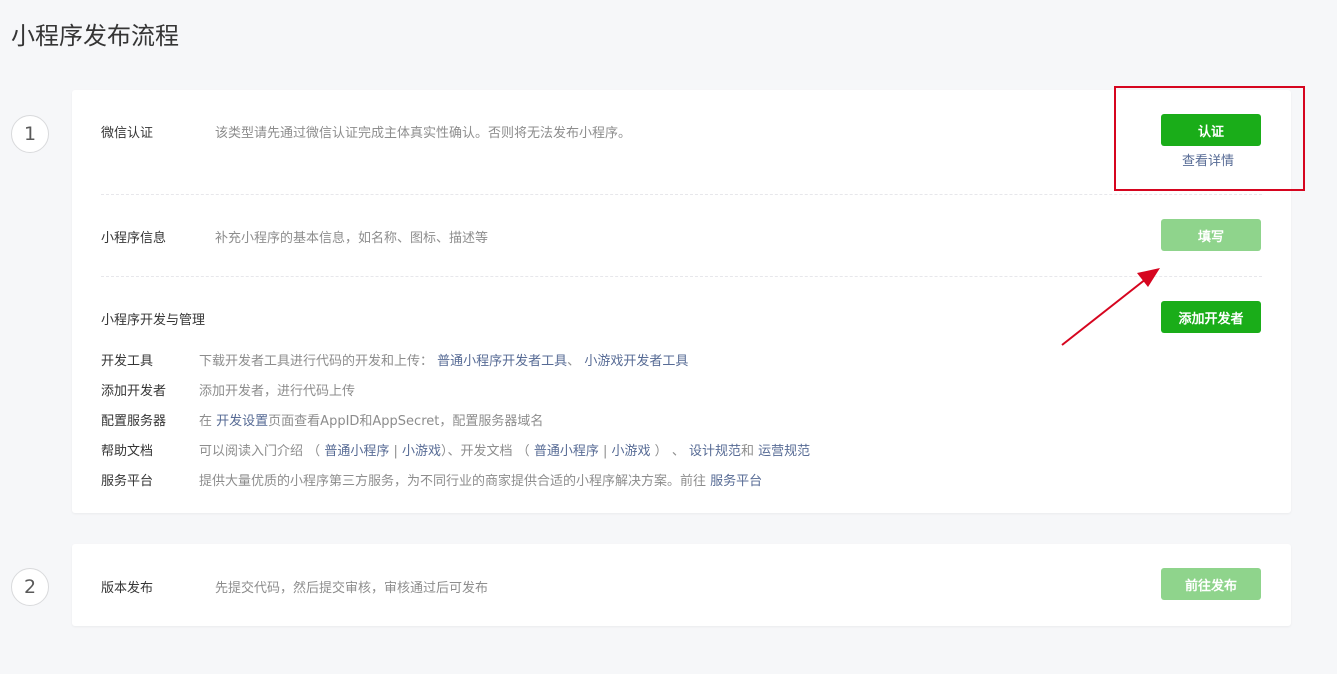 Image resolution: width=1337 pixels, height=674 pixels. What do you see at coordinates (1110, 307) in the screenshot?
I see `annotation-arrow` at bounding box center [1110, 307].